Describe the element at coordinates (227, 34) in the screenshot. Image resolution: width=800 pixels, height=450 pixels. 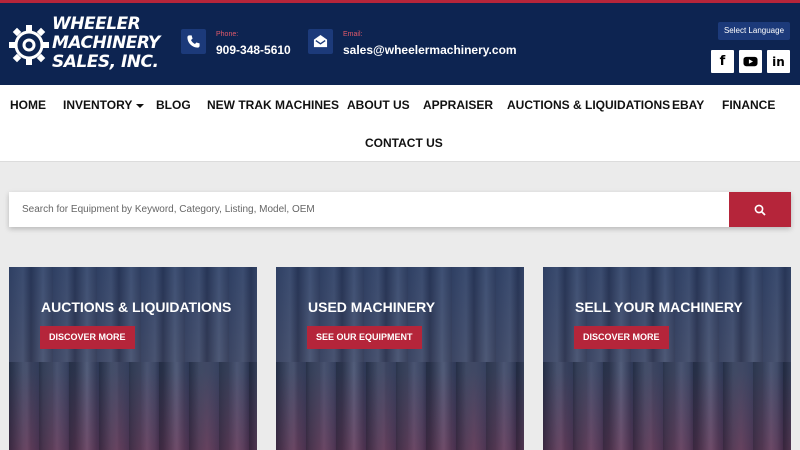
I see `phone-label: Phone:` at that location.